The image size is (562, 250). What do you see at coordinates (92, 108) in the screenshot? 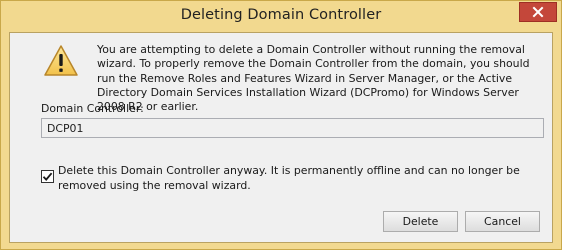
I see `domain-controller-label: Domain Controller:` at bounding box center [92, 108].